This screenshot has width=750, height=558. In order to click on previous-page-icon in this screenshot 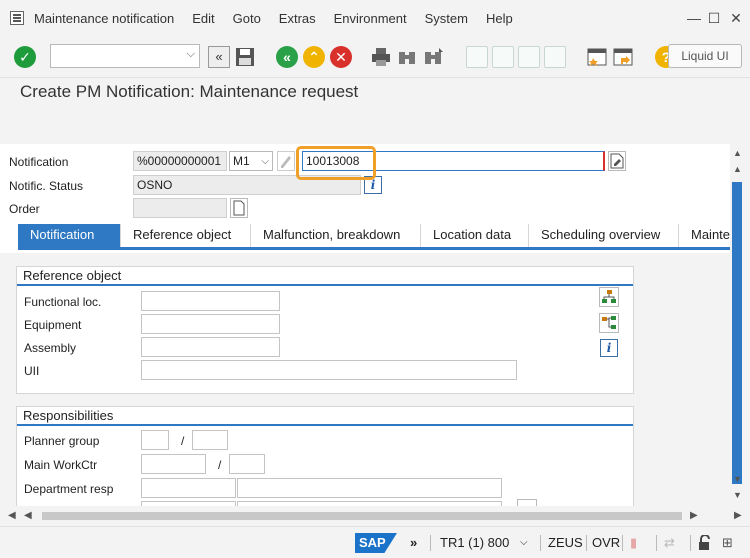, I will do `click(503, 57)`.